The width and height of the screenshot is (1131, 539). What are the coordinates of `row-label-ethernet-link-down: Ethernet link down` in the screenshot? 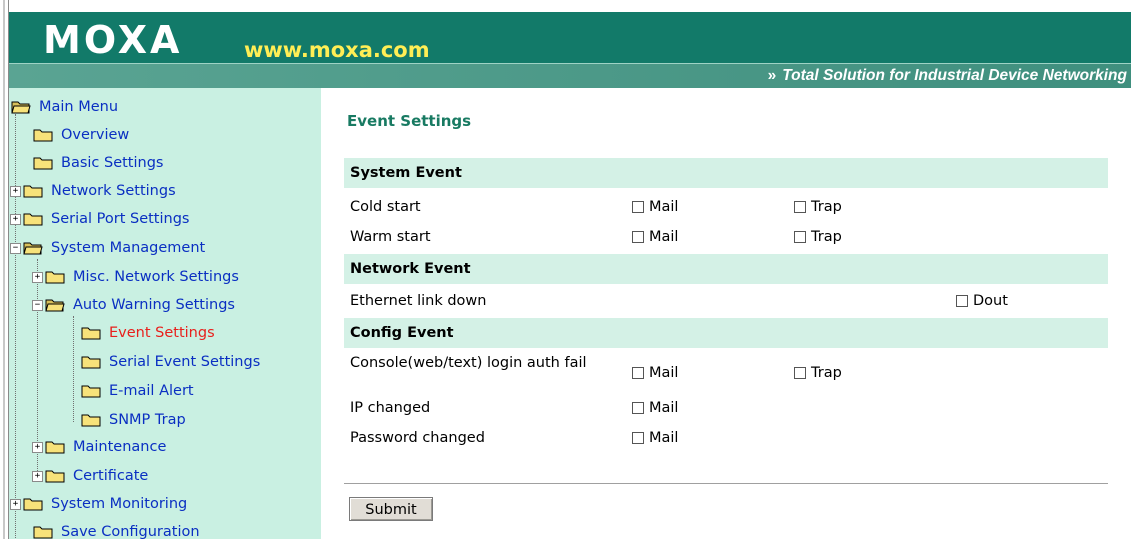 It's located at (418, 301).